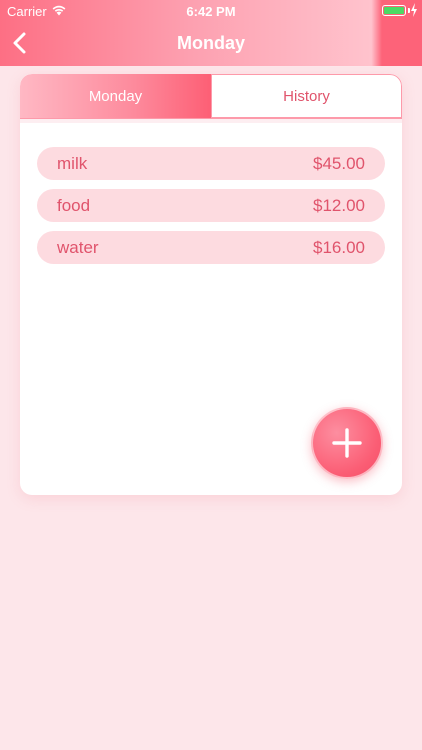 The width and height of the screenshot is (422, 750). I want to click on expense-row-water: water $16.00, so click(211, 247).